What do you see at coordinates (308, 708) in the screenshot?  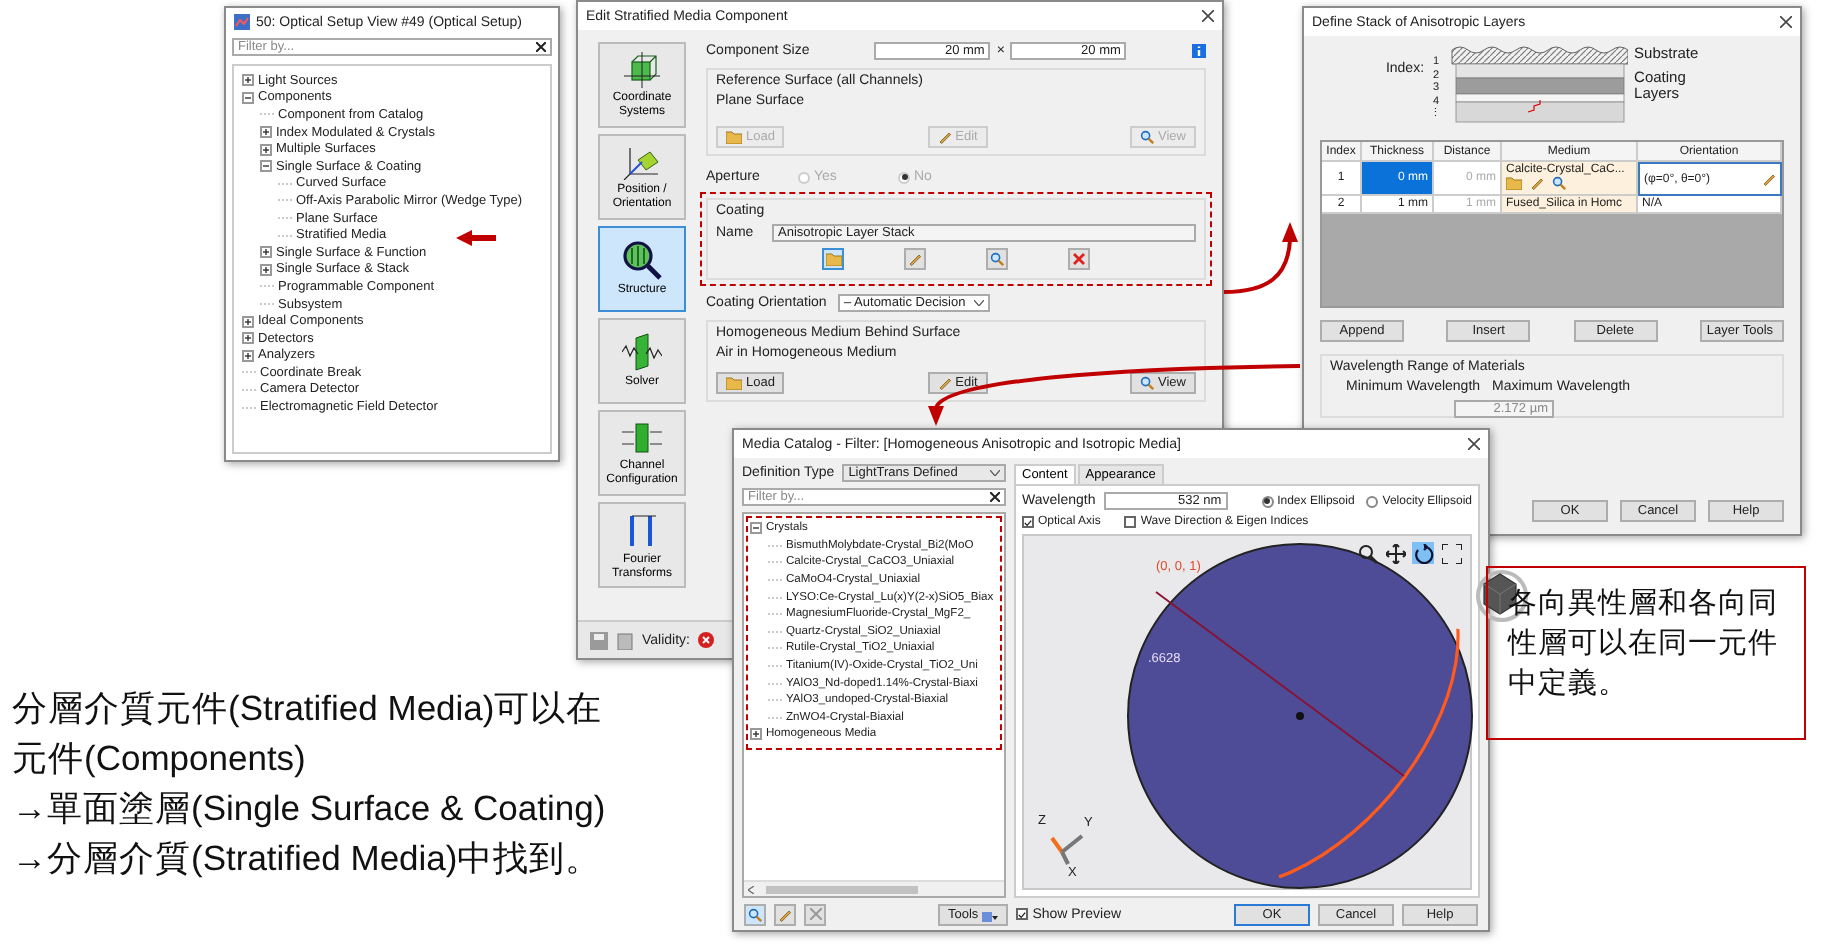 I see `caption-text: 分層介質元件(Stratified Media)可以在` at bounding box center [308, 708].